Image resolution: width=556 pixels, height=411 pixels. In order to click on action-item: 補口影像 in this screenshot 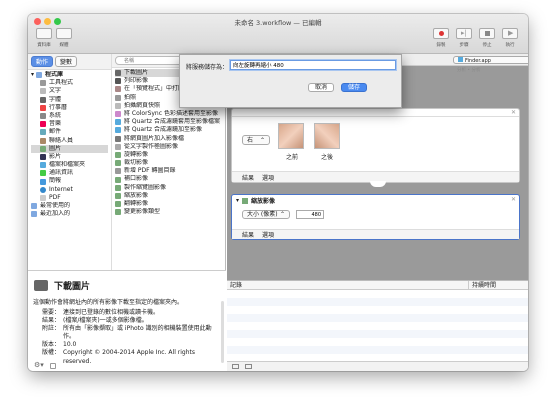, I will do `click(168, 179)`.